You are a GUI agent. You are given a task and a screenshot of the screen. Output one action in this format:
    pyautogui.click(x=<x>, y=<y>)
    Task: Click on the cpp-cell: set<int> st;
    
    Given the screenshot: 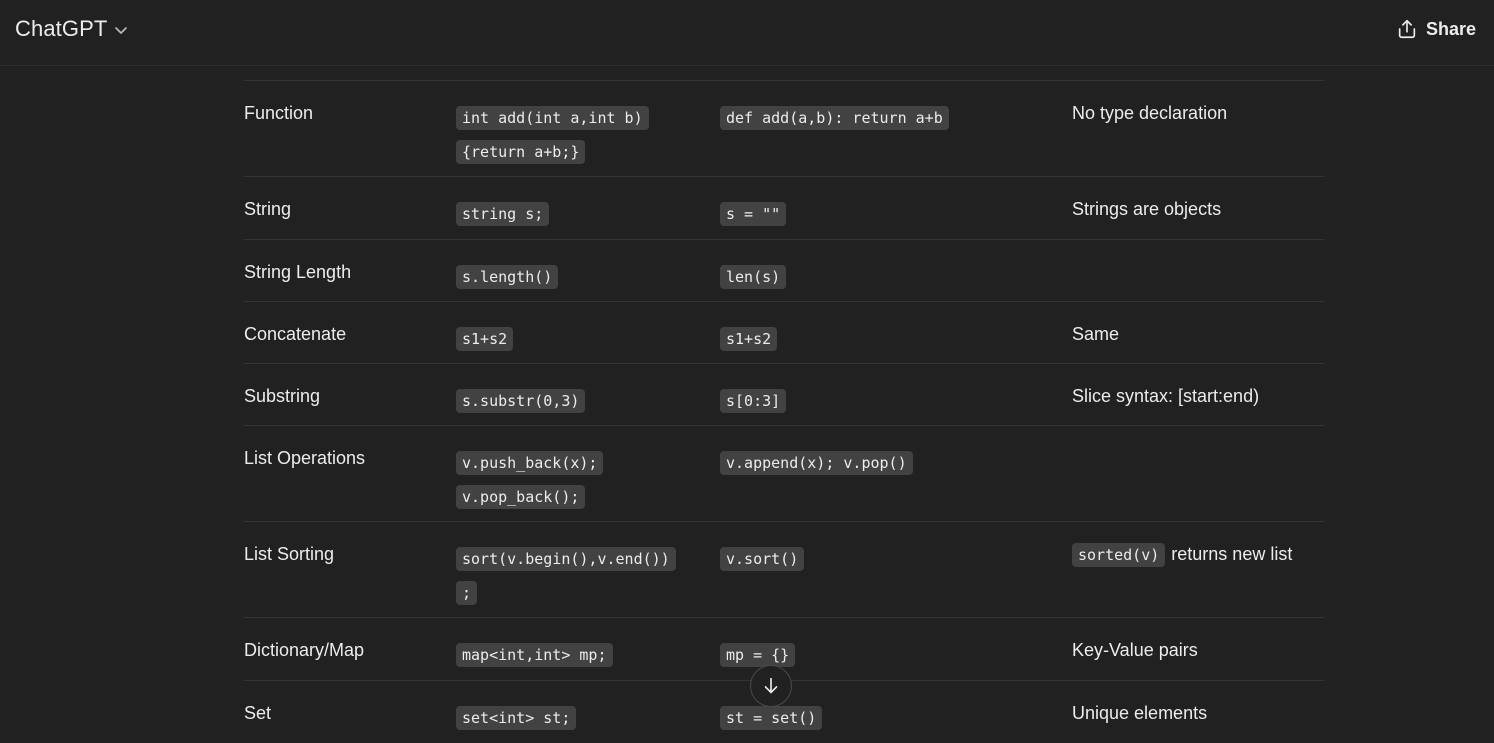 What is the action you would take?
    pyautogui.click(x=571, y=718)
    